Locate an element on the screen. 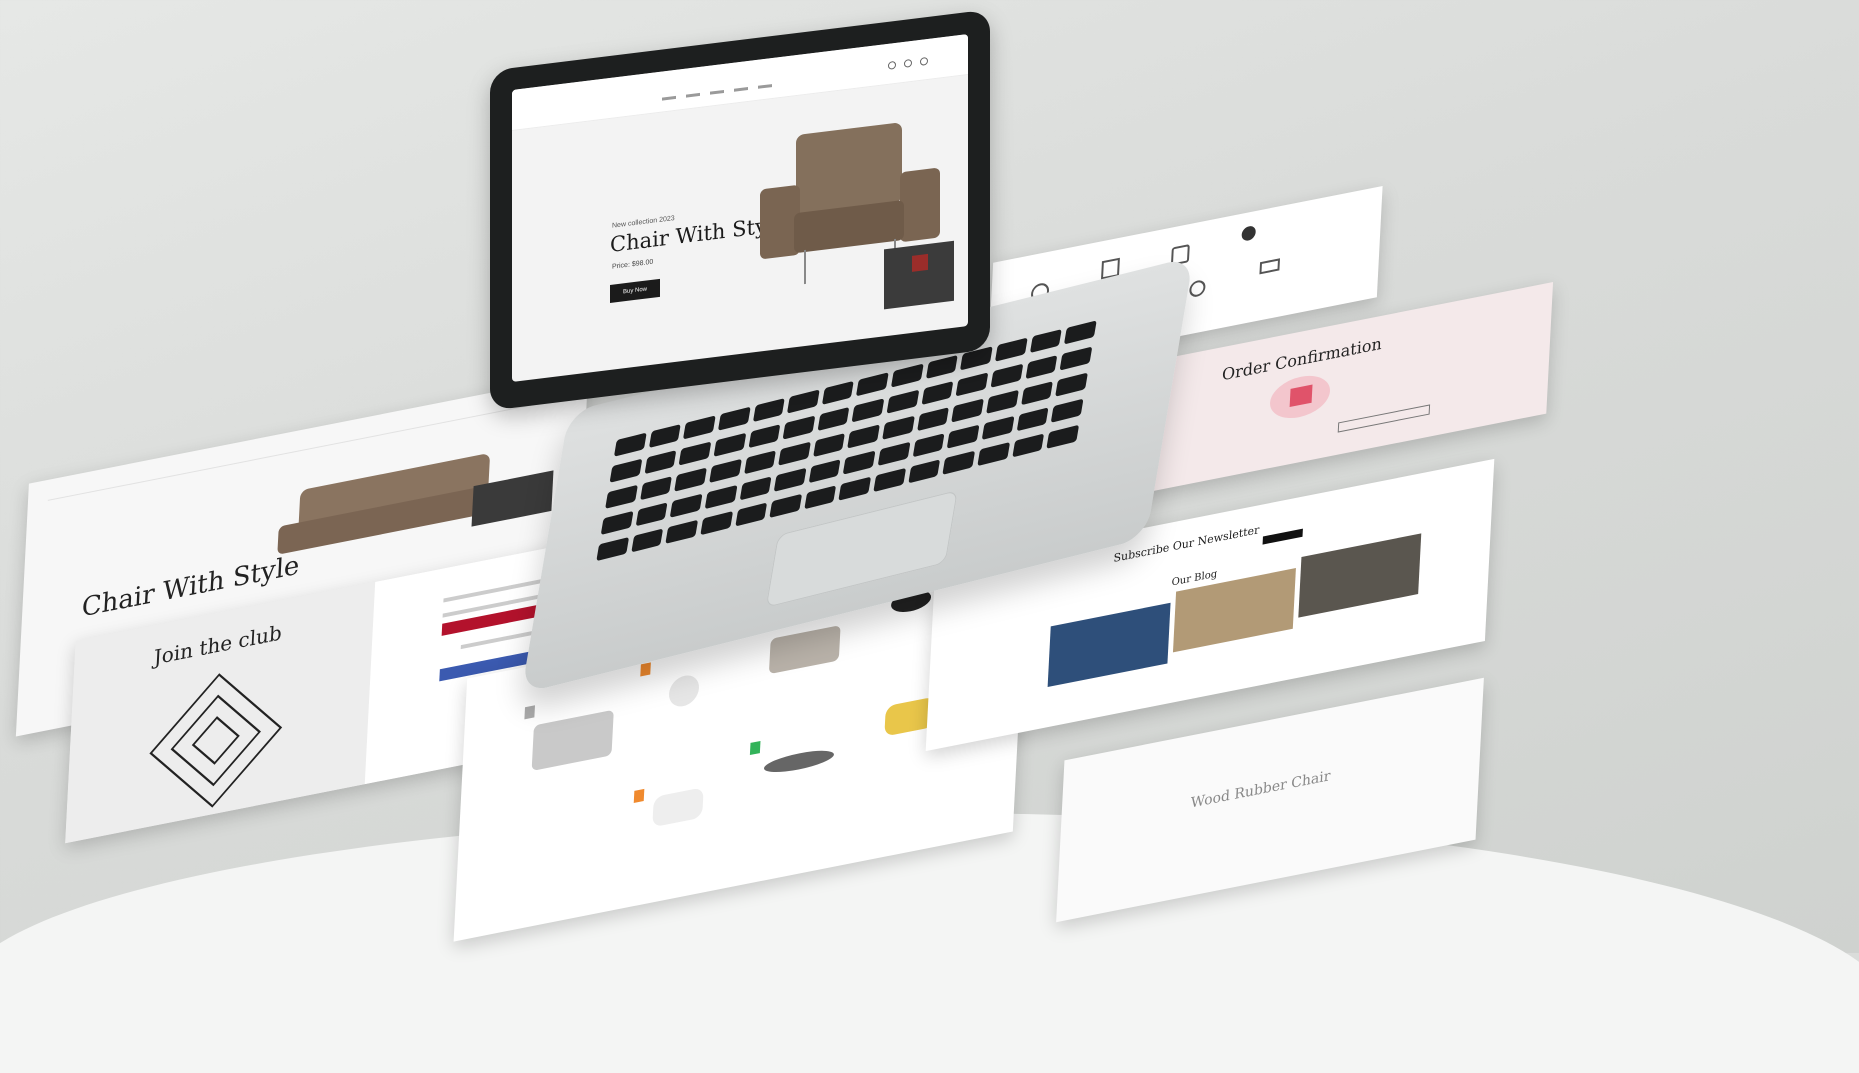 The image size is (1859, 1073). screen-header is located at coordinates (740, 82).